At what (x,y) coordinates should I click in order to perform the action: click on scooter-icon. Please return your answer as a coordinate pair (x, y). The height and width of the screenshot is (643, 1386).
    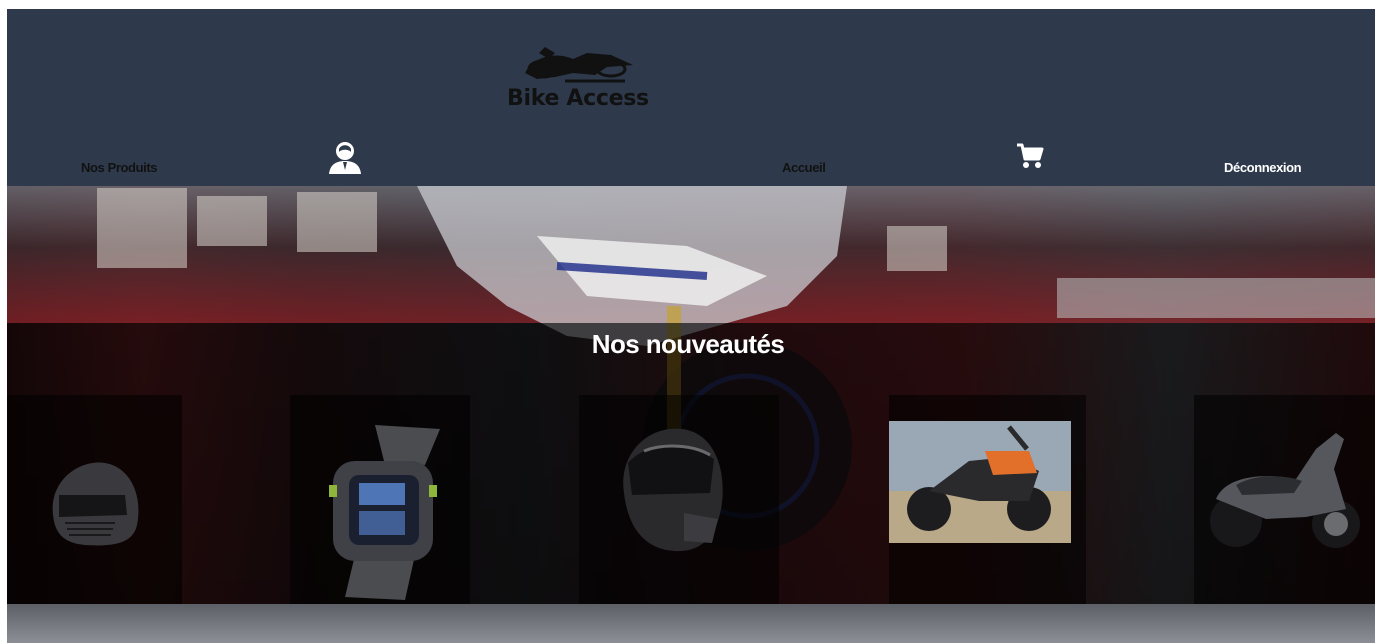
    Looking at the image, I should click on (1285, 490).